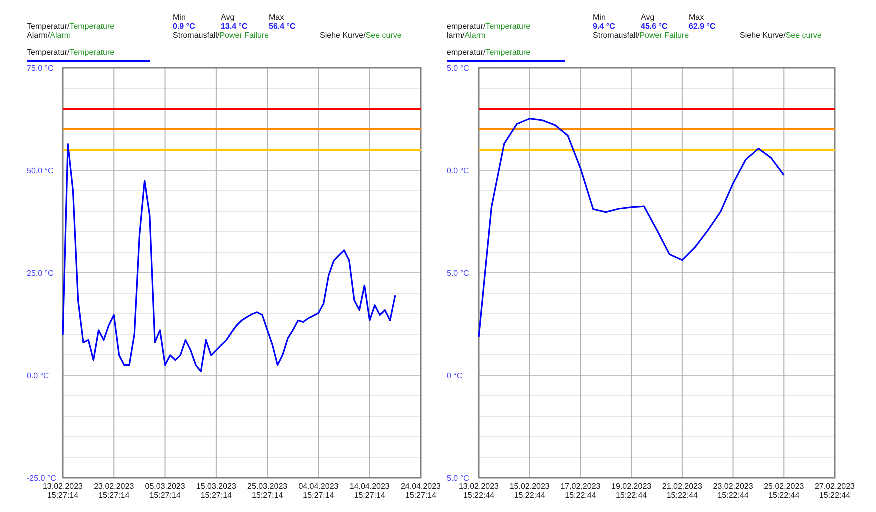 The height and width of the screenshot is (512, 876). Describe the element at coordinates (71, 26) in the screenshot. I see `sensor-label: Temperatur/Temperature` at that location.